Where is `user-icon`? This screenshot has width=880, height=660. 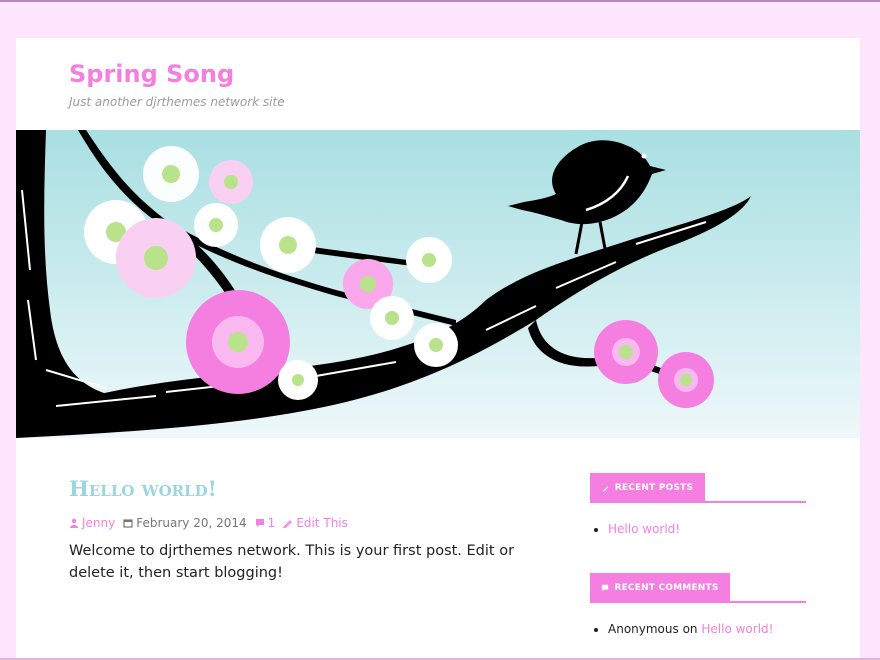
user-icon is located at coordinates (74, 523).